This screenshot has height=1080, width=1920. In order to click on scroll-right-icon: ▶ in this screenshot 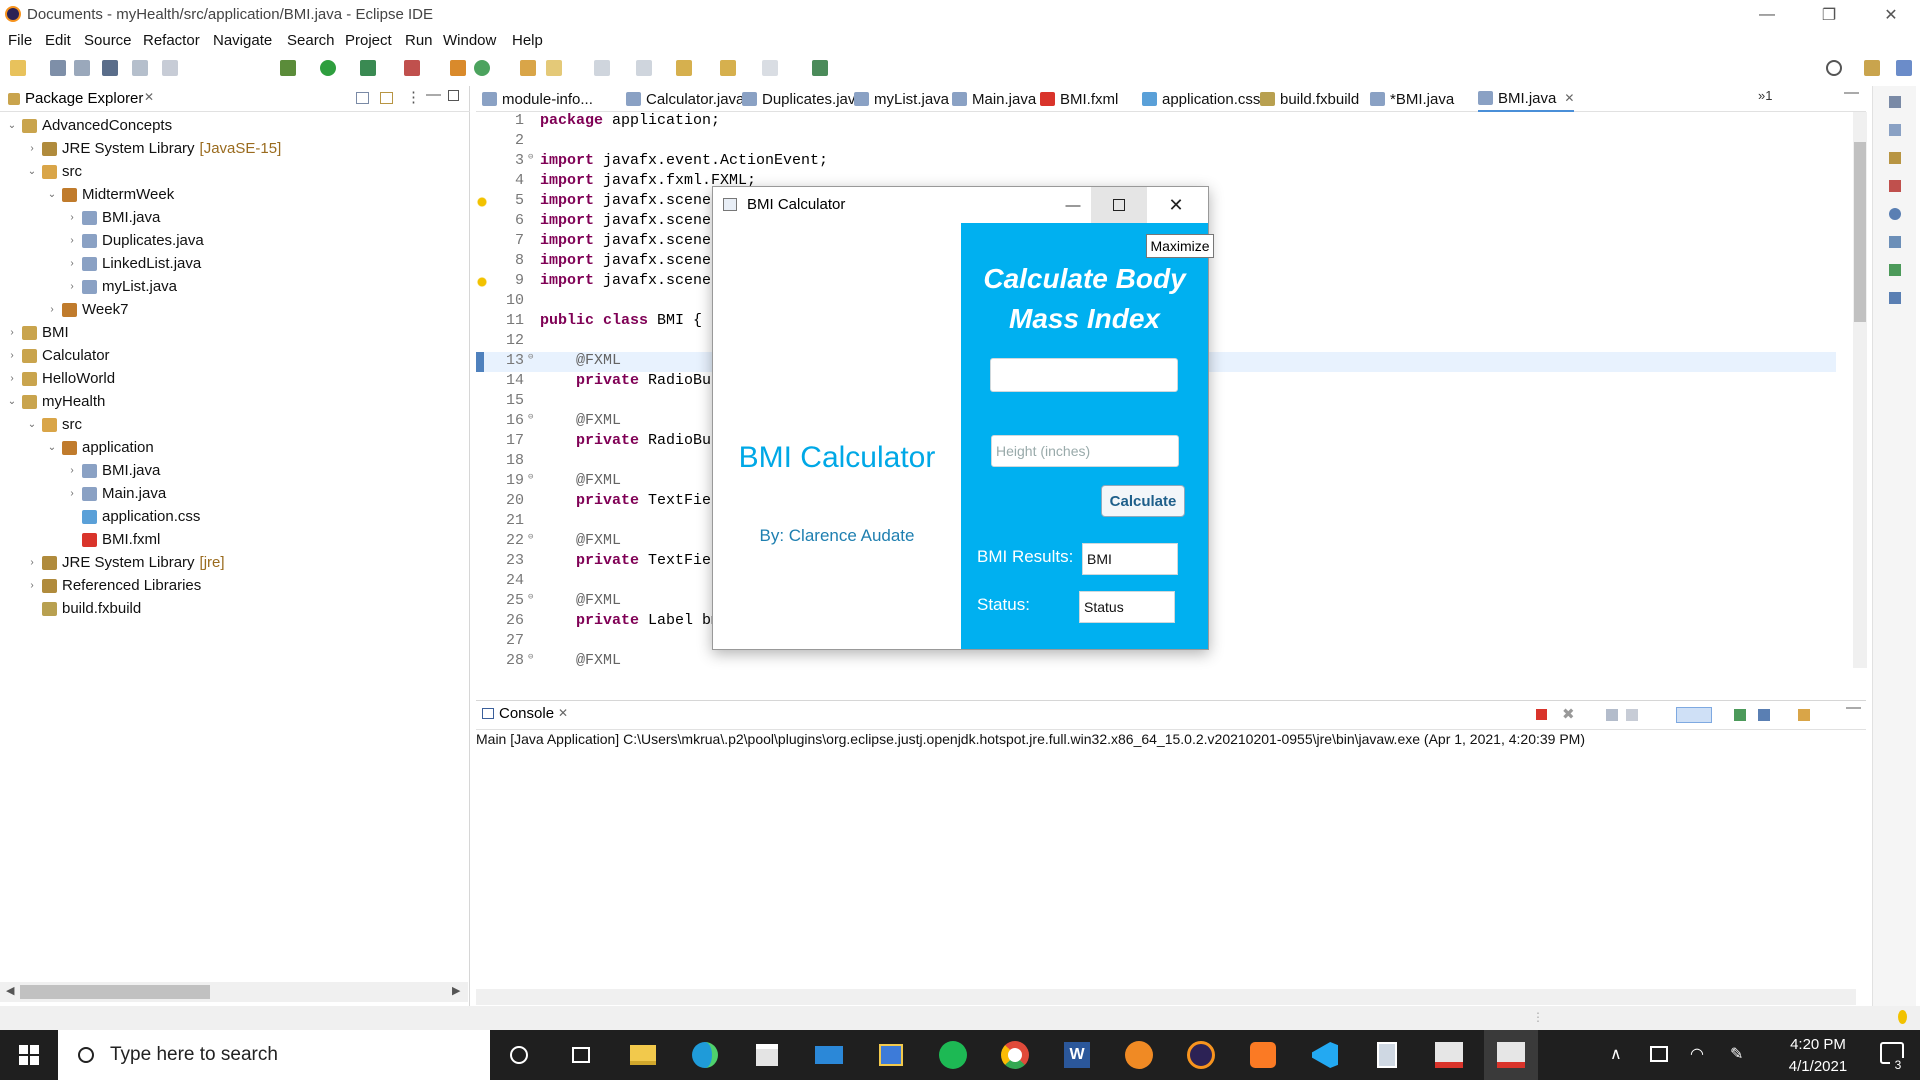, I will do `click(456, 990)`.